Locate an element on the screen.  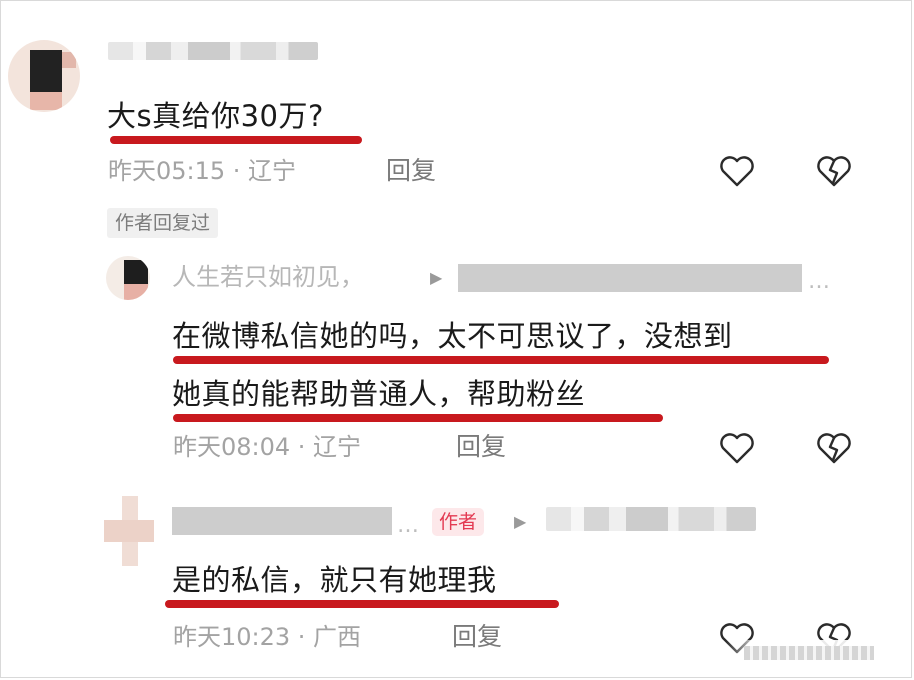
comment-text: 大s真给你30万? is located at coordinates (215, 116).